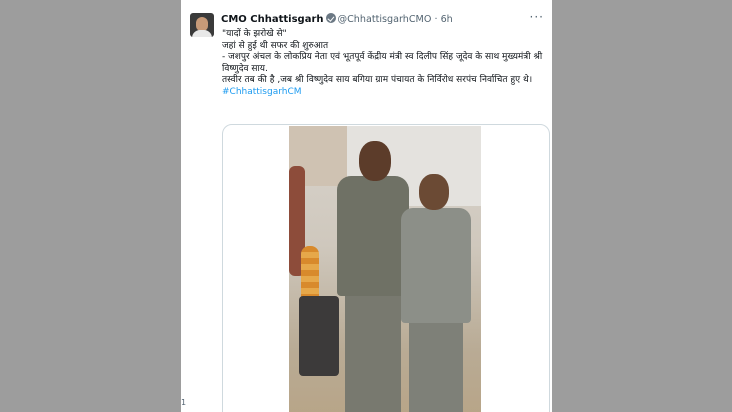 Image resolution: width=732 pixels, height=412 pixels. I want to click on avatar-face, so click(202, 24).